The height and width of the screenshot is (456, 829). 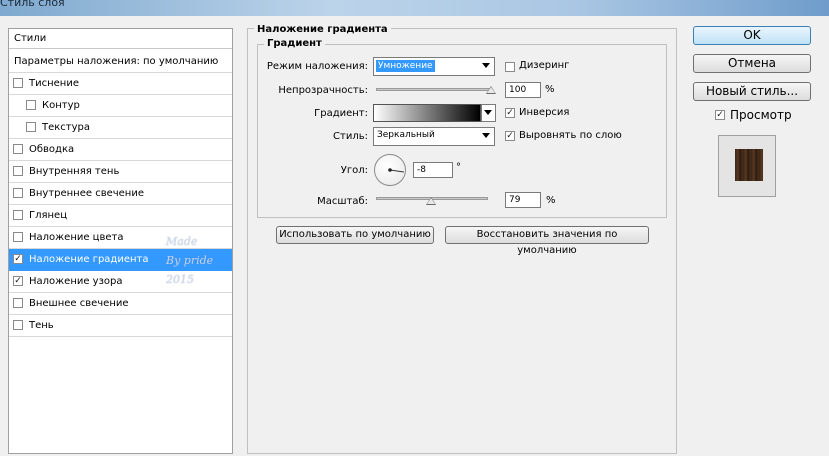 What do you see at coordinates (120, 84) in the screenshot?
I see `style-item: Тиснение` at bounding box center [120, 84].